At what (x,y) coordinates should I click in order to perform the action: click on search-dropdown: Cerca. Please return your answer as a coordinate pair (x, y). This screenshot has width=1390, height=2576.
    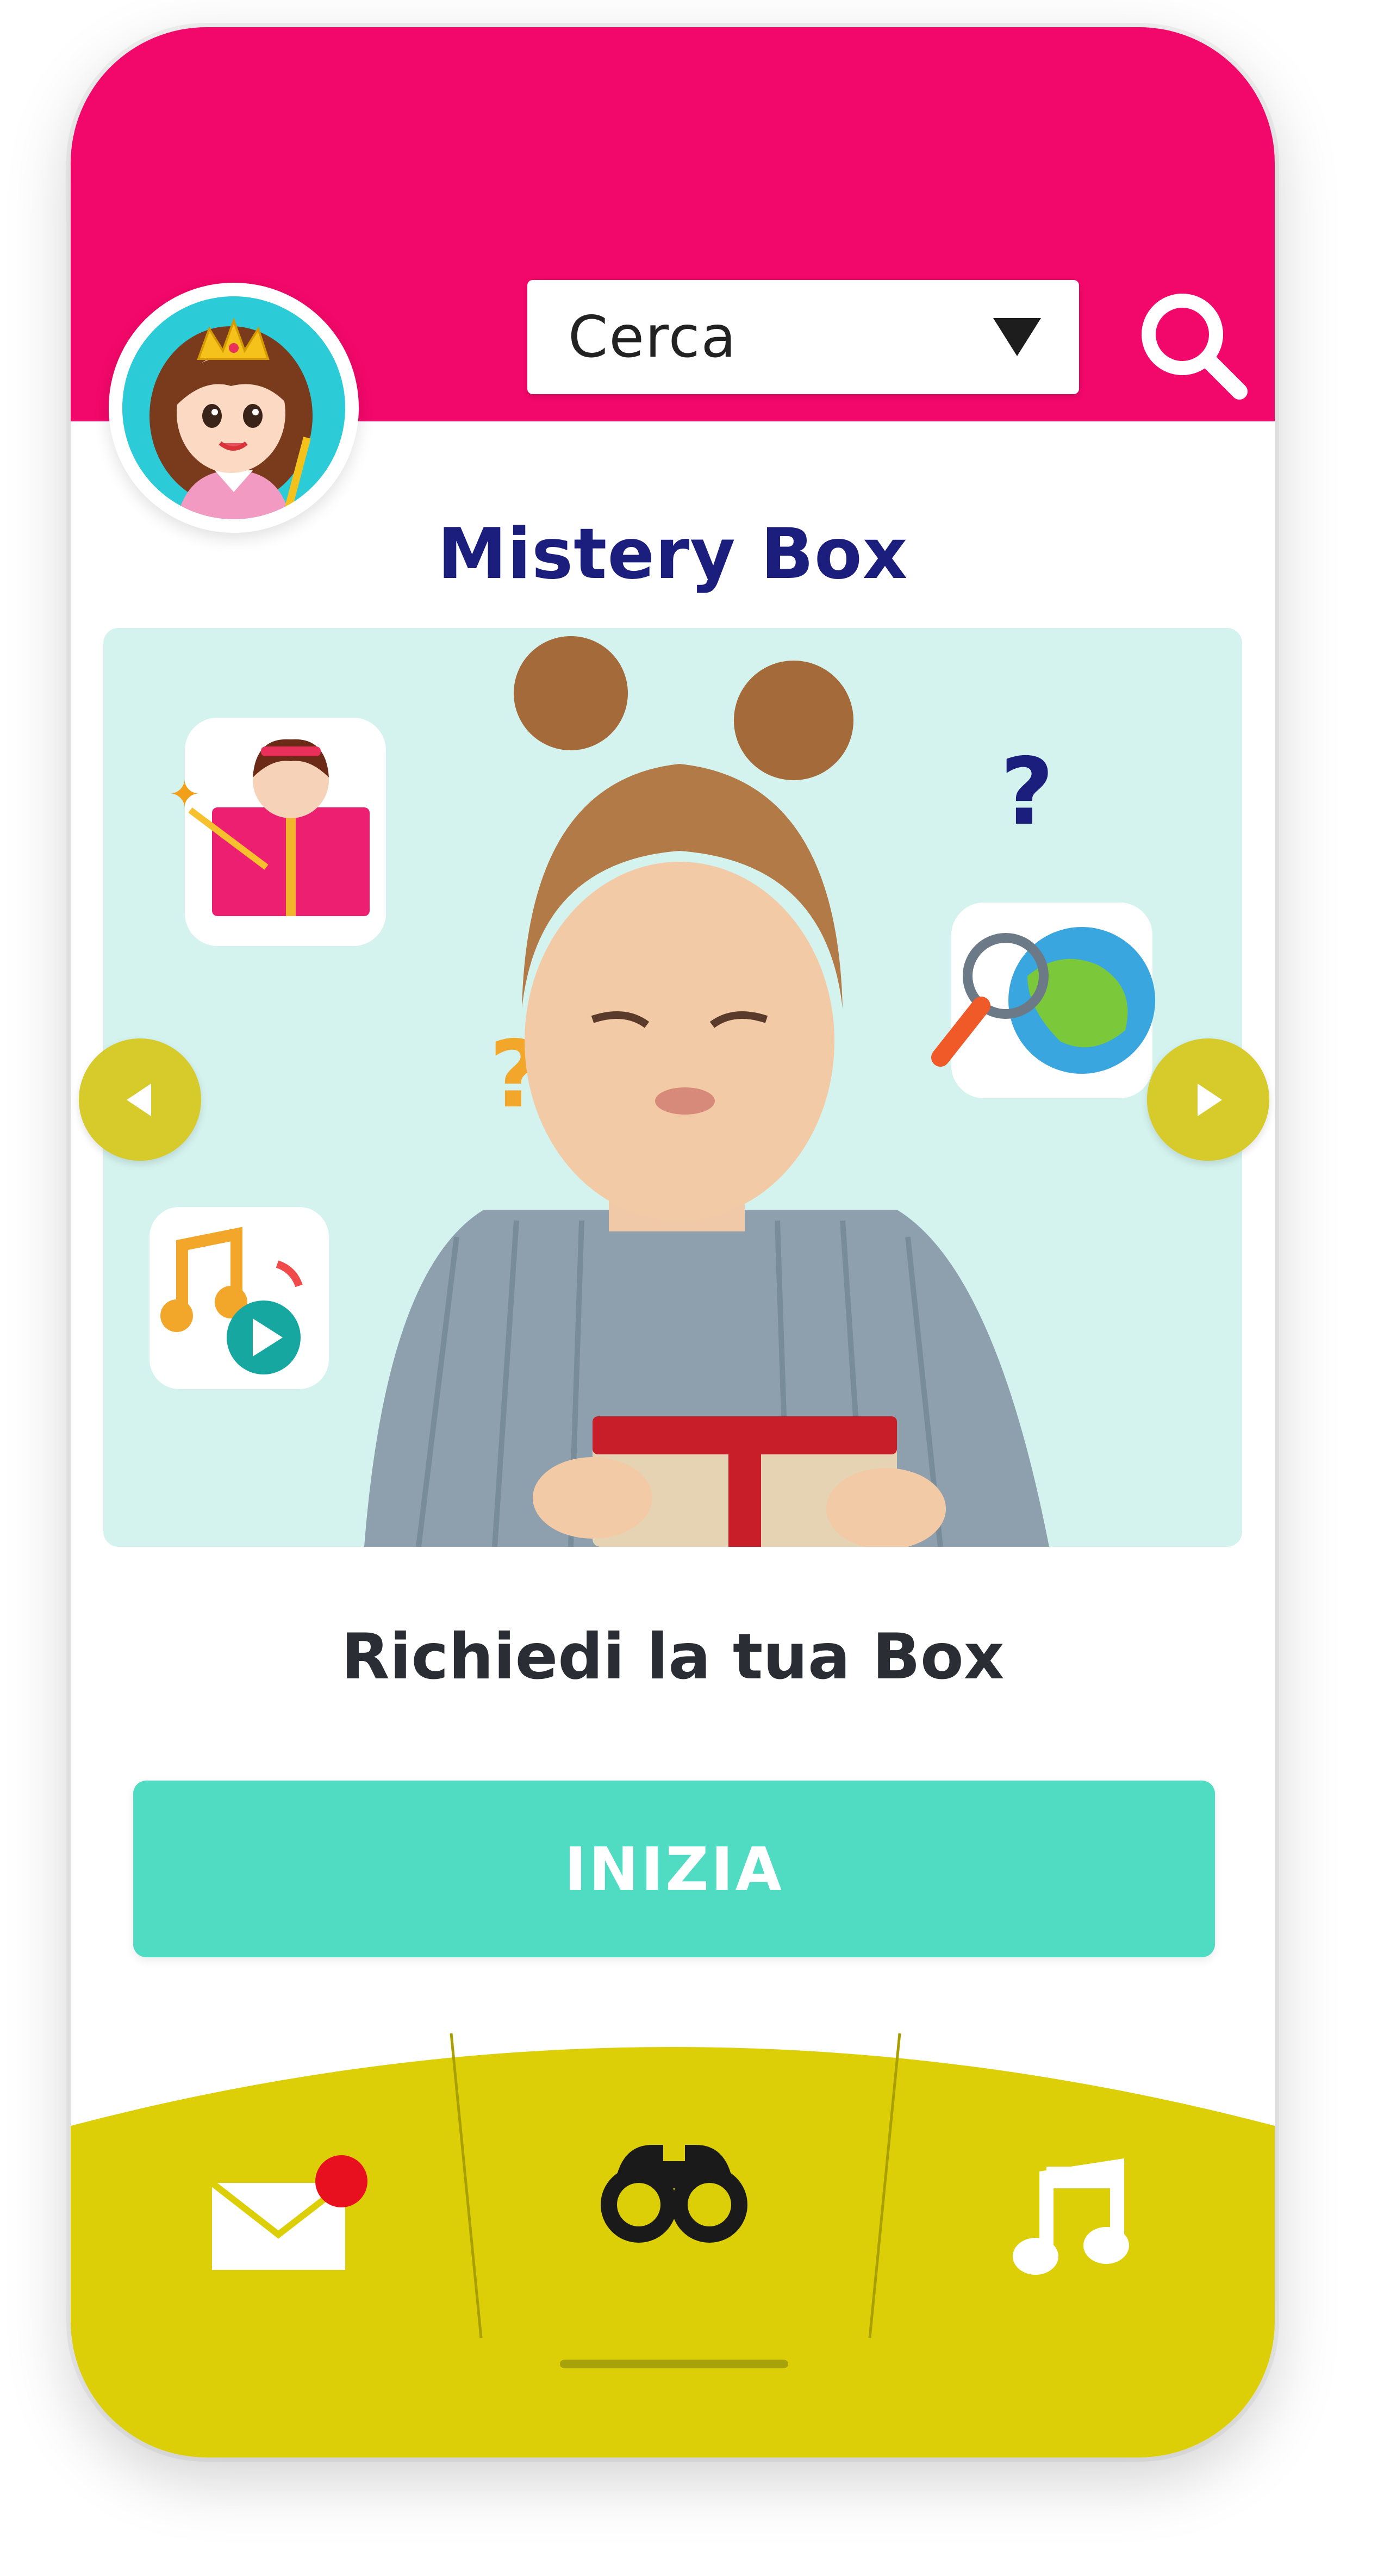
    Looking at the image, I should click on (803, 337).